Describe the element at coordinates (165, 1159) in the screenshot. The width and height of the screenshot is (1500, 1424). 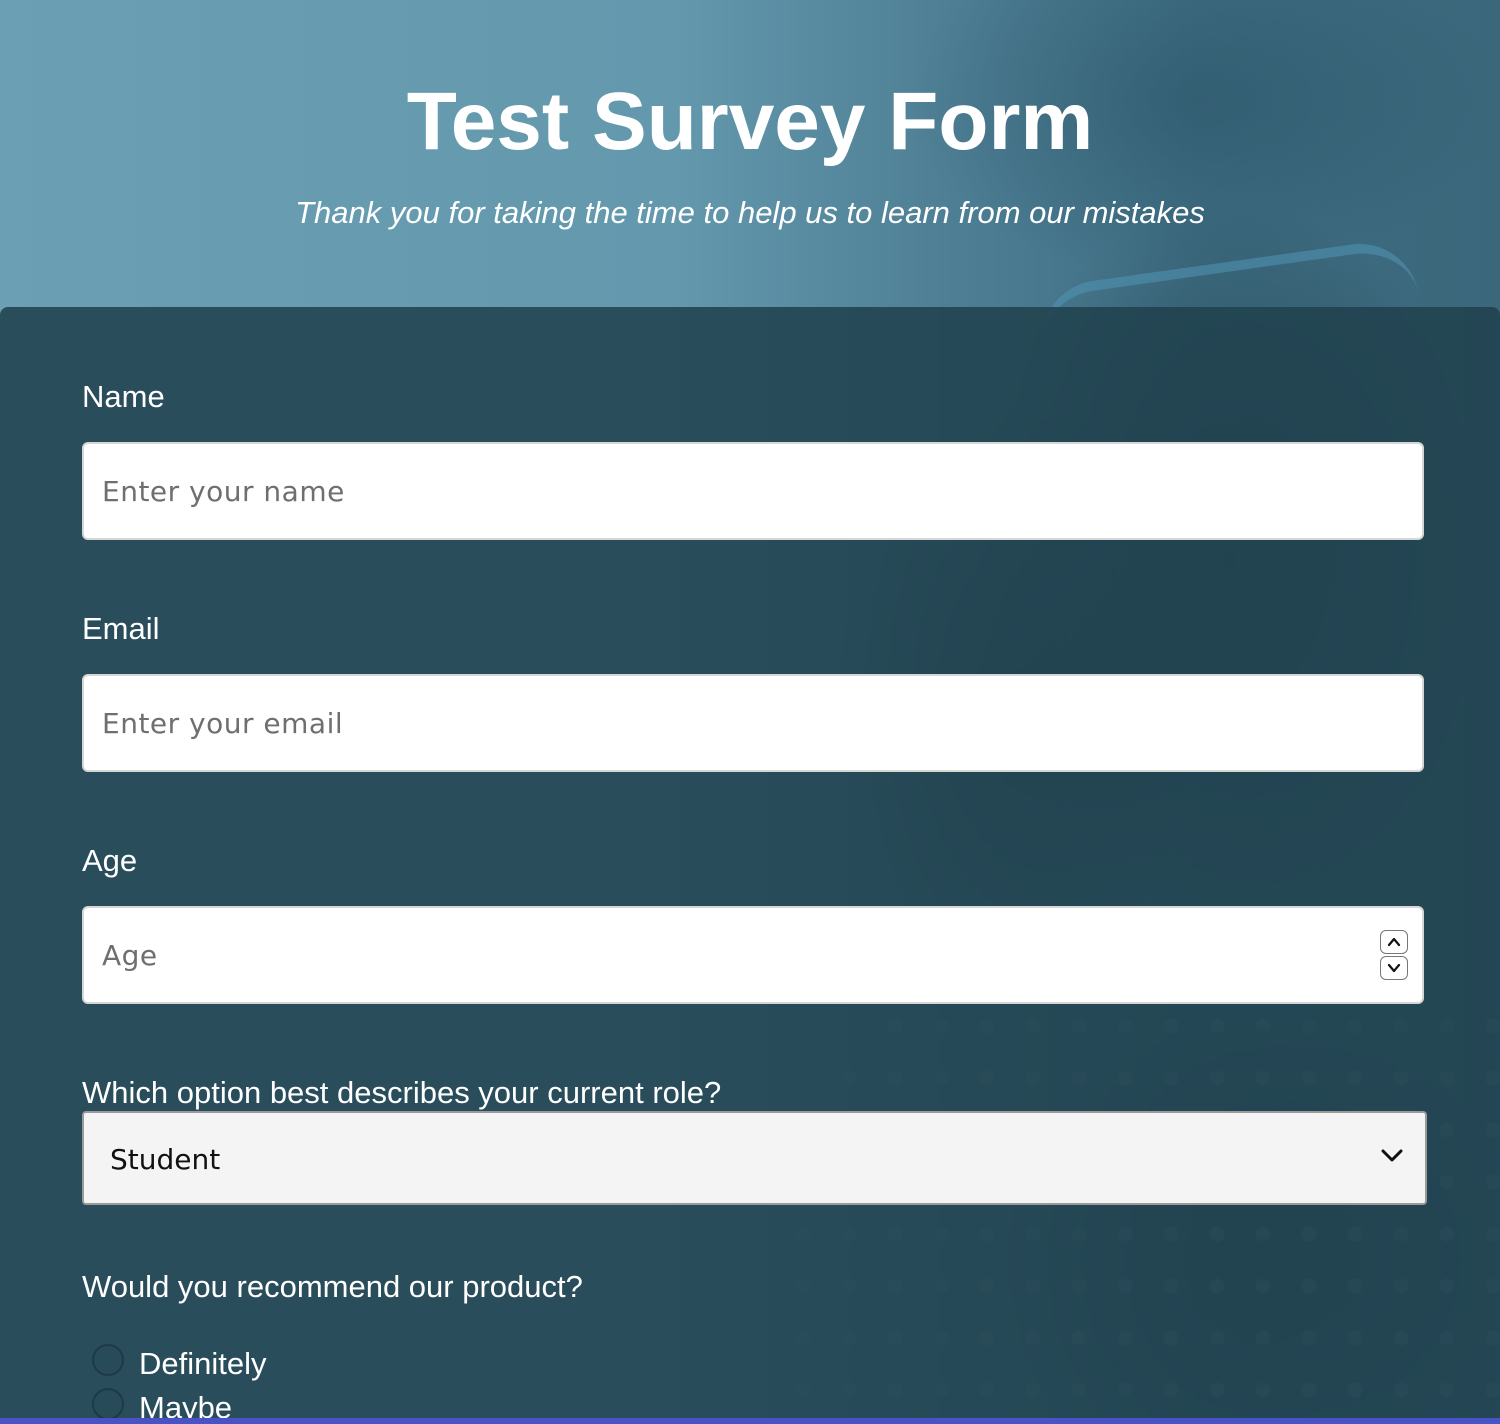
I see `role-selected-value: Student` at that location.